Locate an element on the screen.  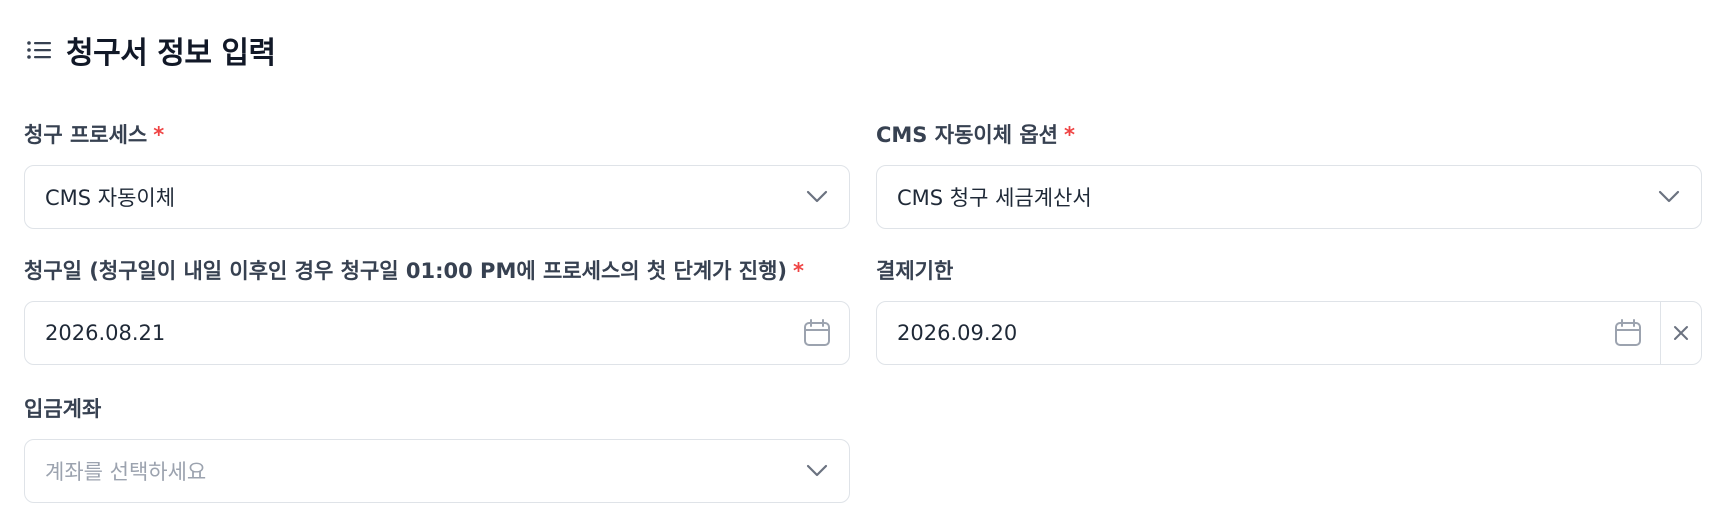
payment-due-label: 결제기한 is located at coordinates (914, 271).